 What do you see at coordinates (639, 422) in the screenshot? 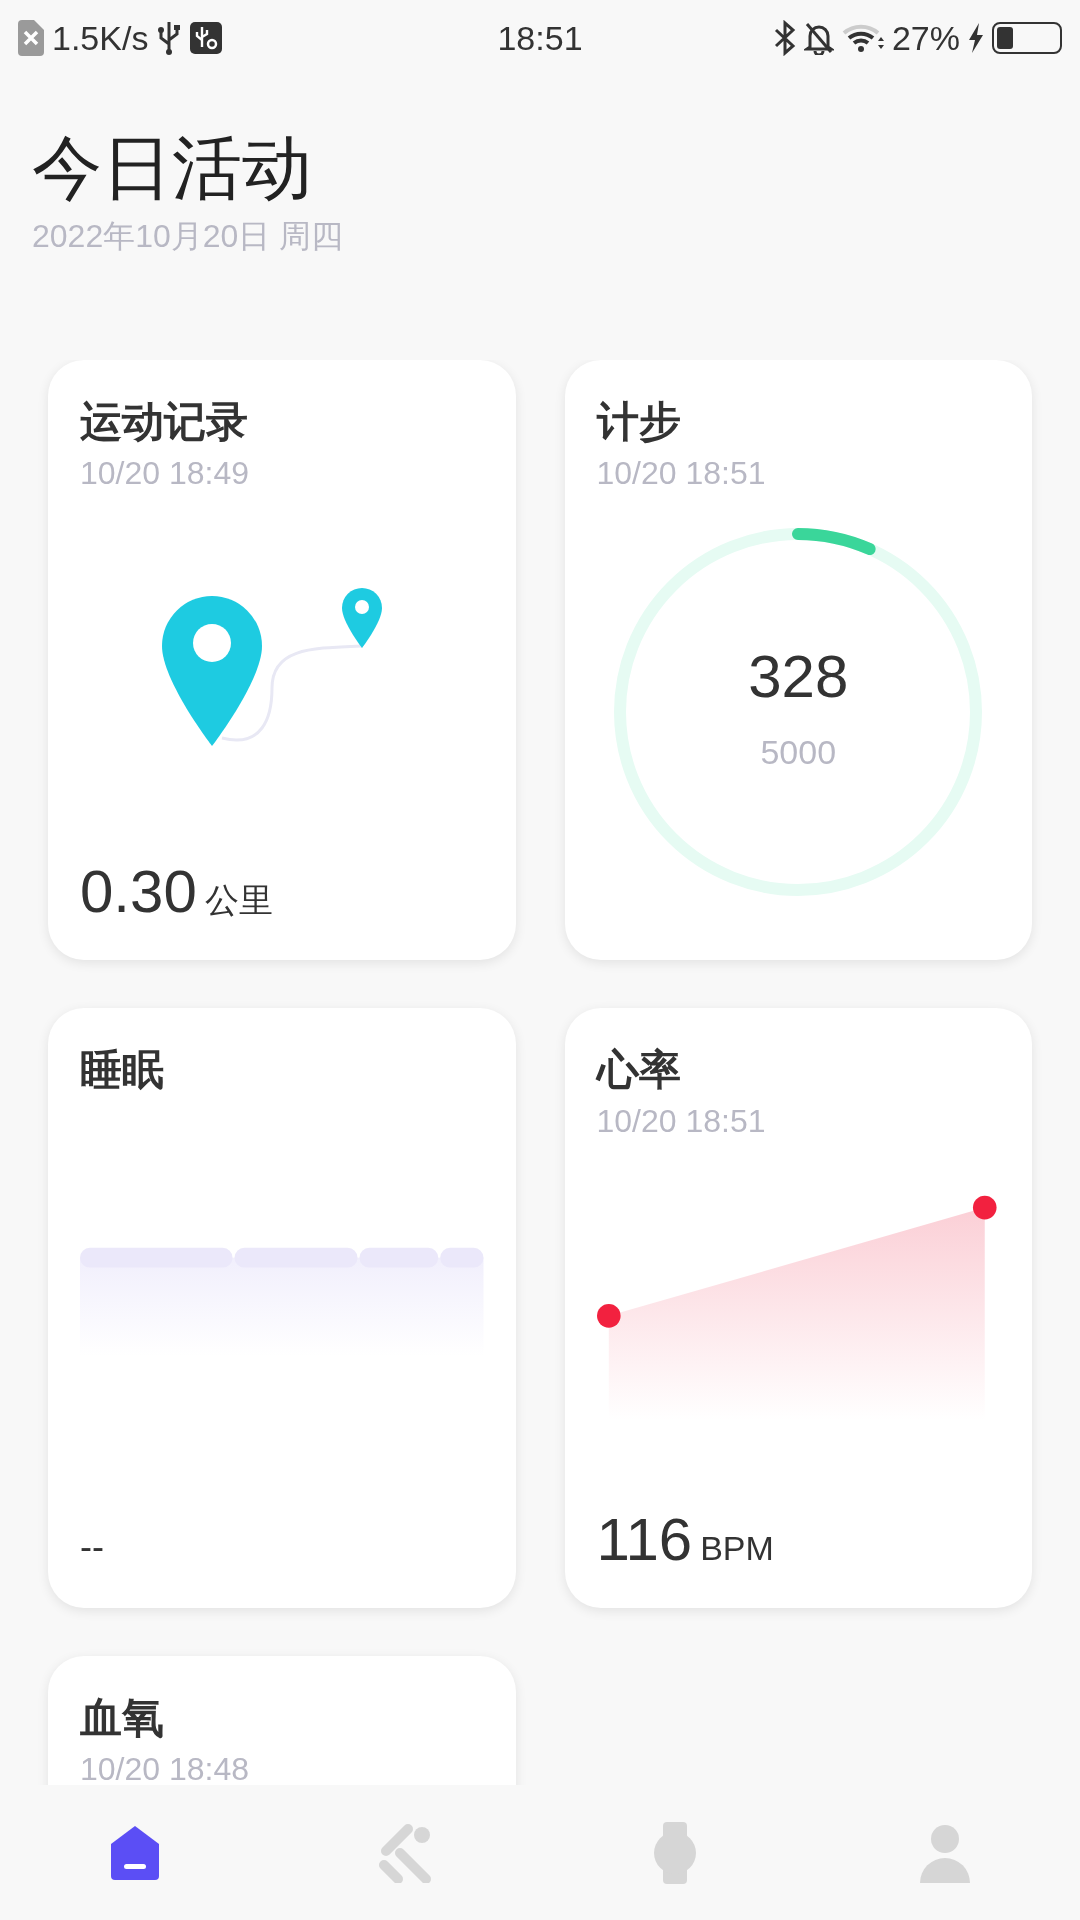
I see `card-title: 计步` at bounding box center [639, 422].